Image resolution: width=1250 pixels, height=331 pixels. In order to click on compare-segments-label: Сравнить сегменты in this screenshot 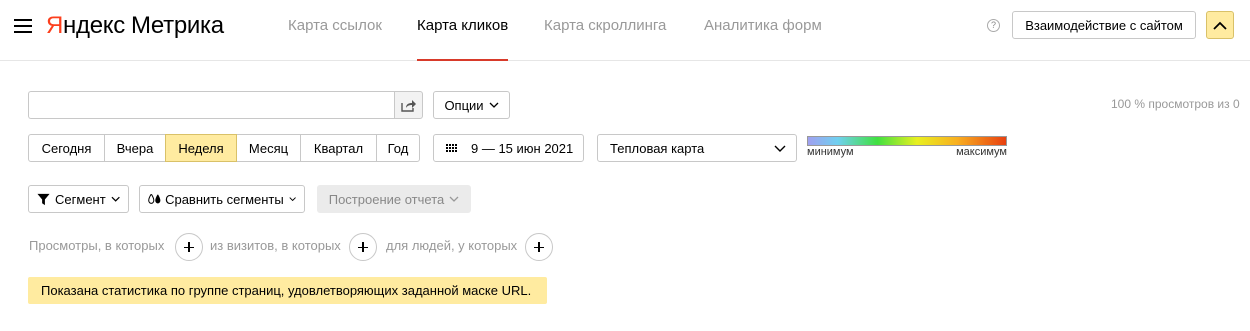, I will do `click(224, 199)`.